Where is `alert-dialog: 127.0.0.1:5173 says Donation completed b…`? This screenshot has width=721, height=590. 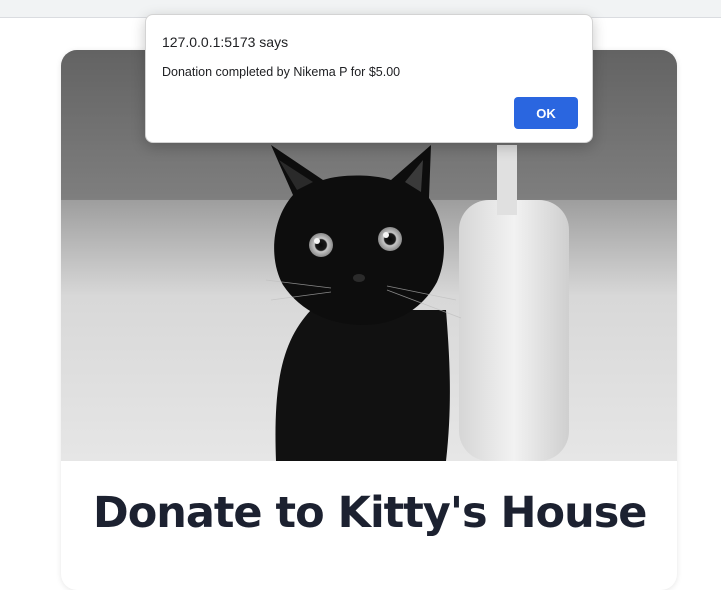 alert-dialog: 127.0.0.1:5173 says Donation completed b… is located at coordinates (369, 78).